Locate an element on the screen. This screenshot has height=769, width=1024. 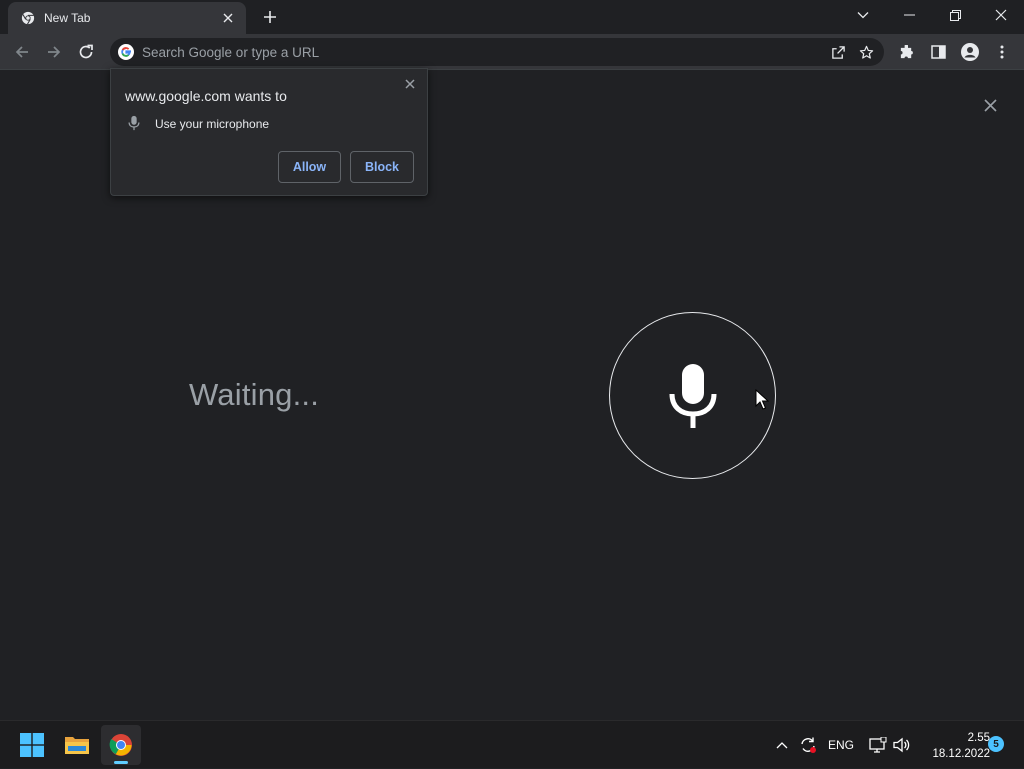
windows-icon is located at coordinates (32, 745).